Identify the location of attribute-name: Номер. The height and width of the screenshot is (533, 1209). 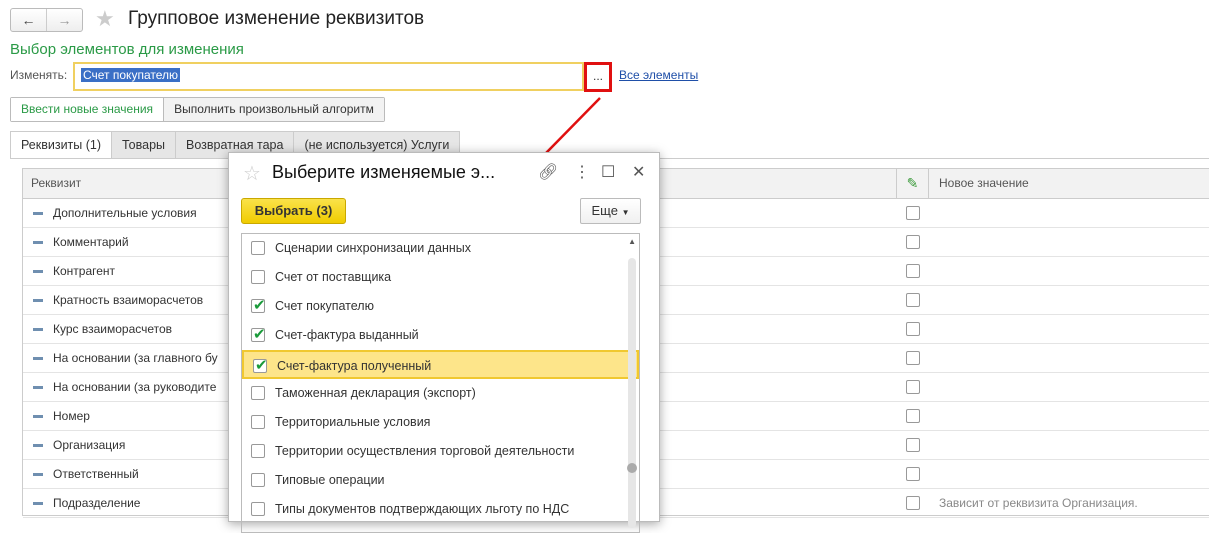
(61, 416).